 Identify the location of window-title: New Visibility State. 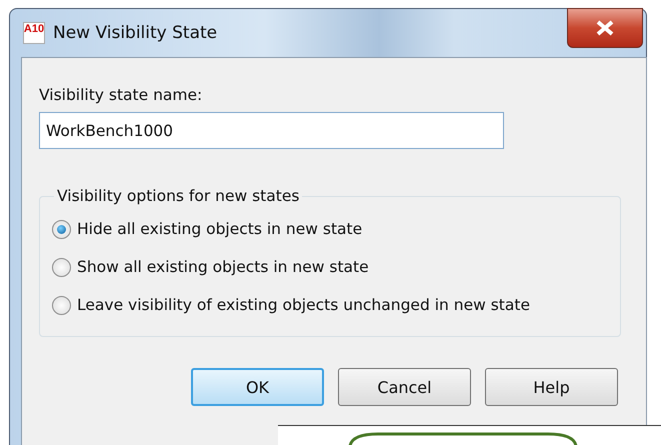
(135, 33).